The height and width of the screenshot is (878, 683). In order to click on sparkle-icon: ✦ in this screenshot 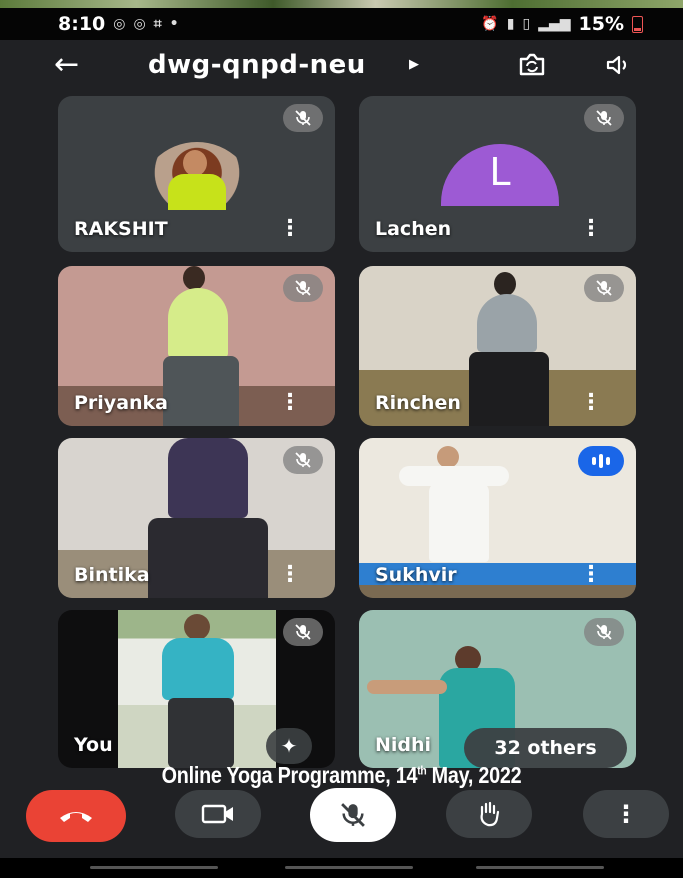, I will do `click(289, 746)`.